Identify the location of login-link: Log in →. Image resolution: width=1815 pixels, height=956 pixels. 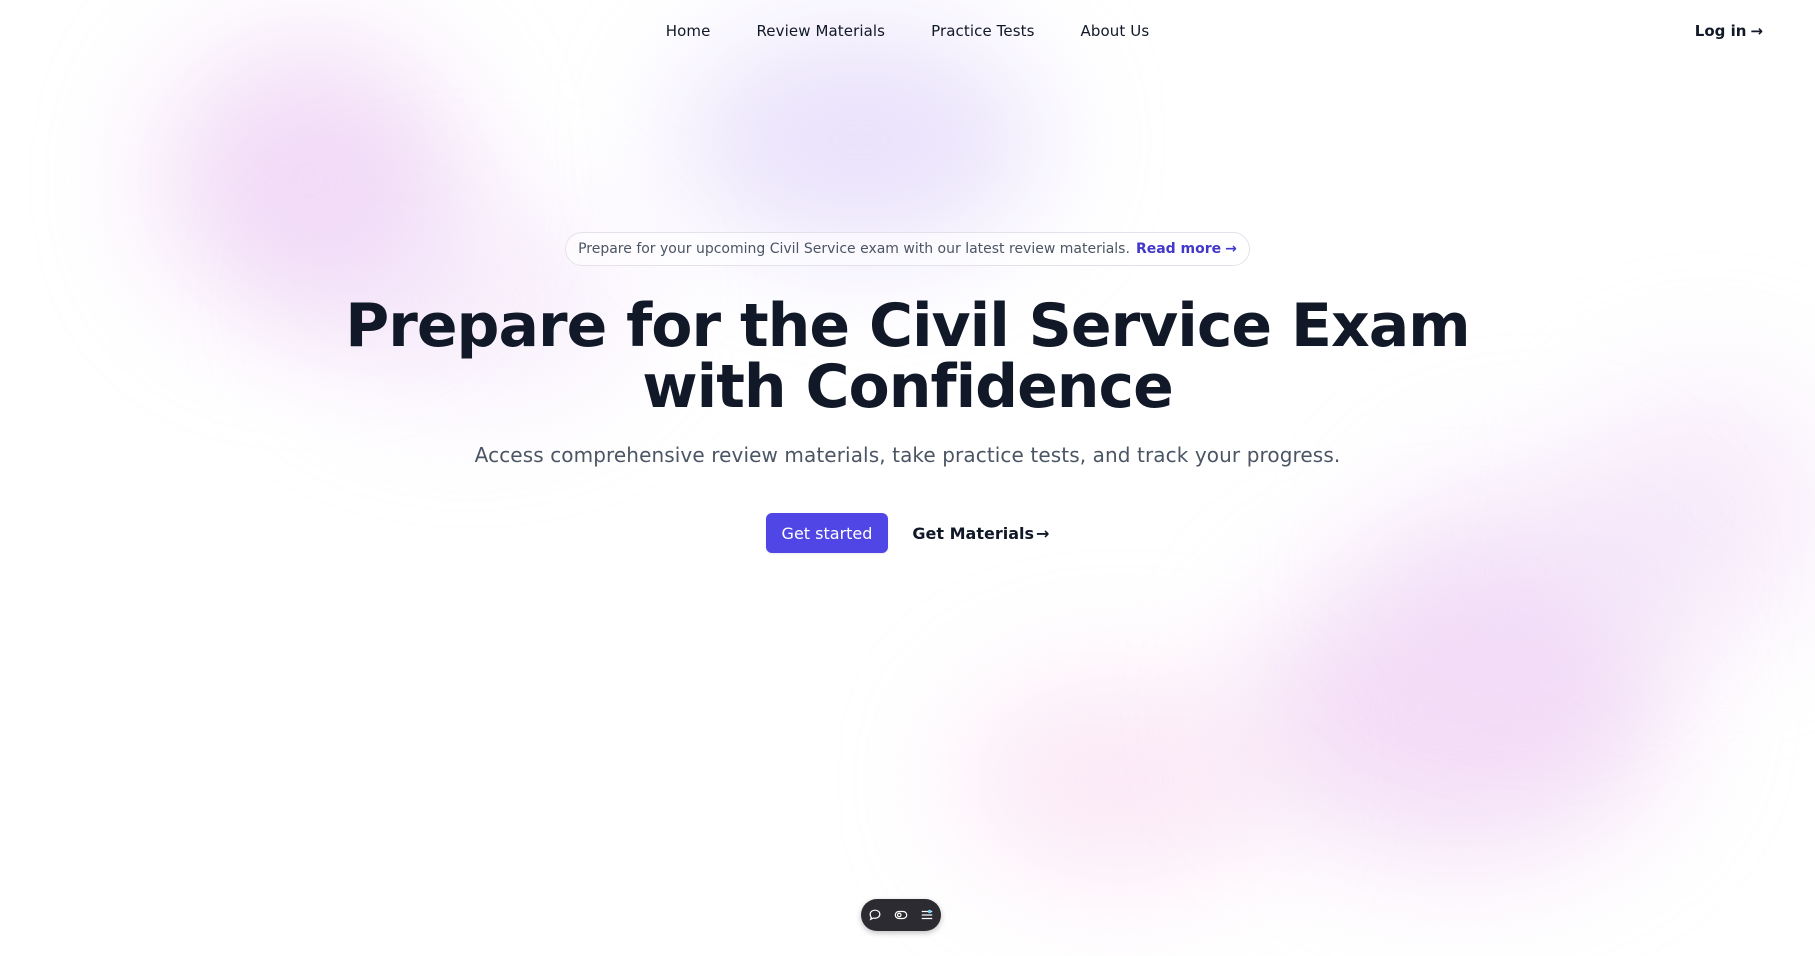
(1729, 31).